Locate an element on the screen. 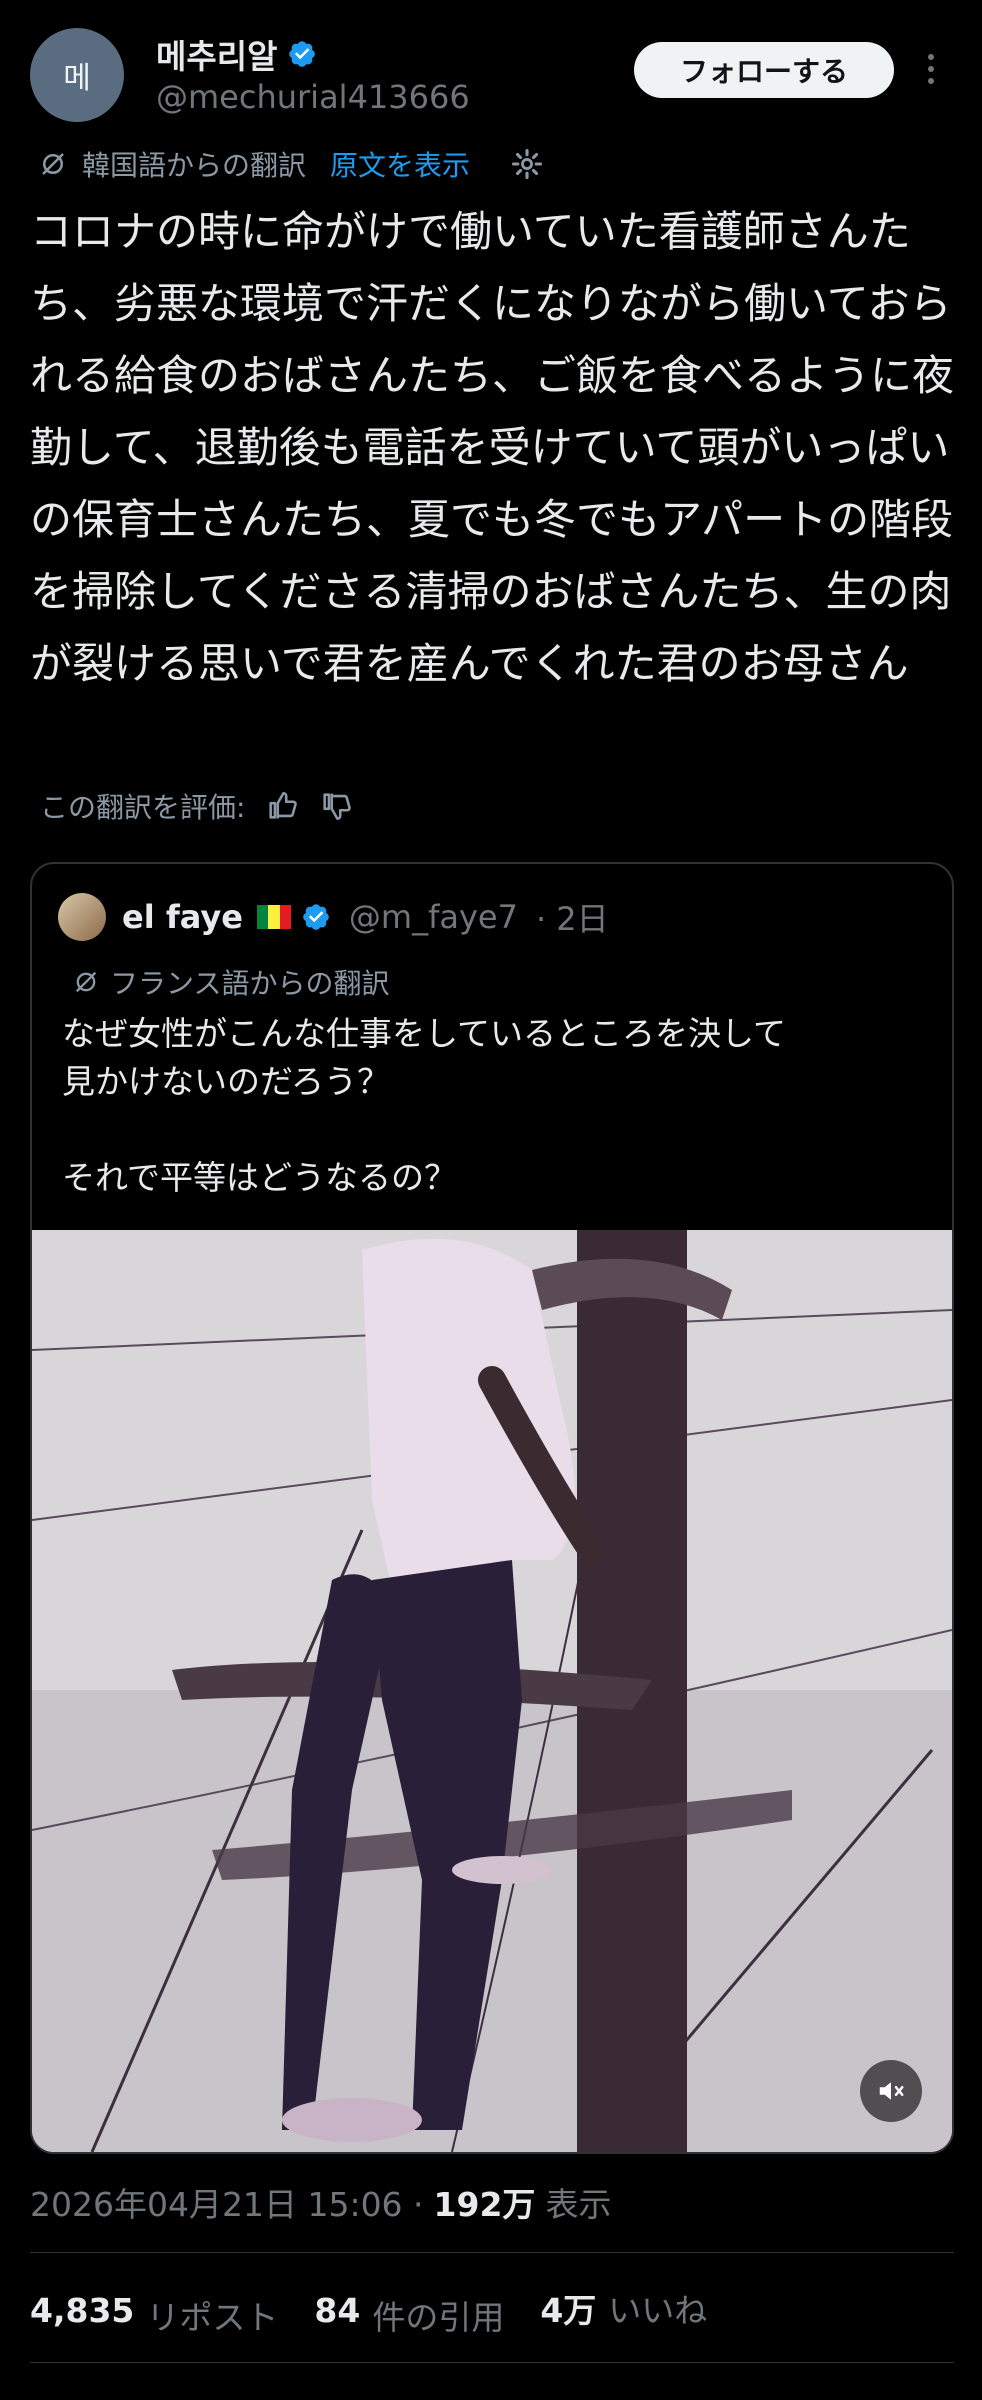 Image resolution: width=982 pixels, height=2400 pixels. quotes-stat: 84 件の引用 is located at coordinates (409, 2315).